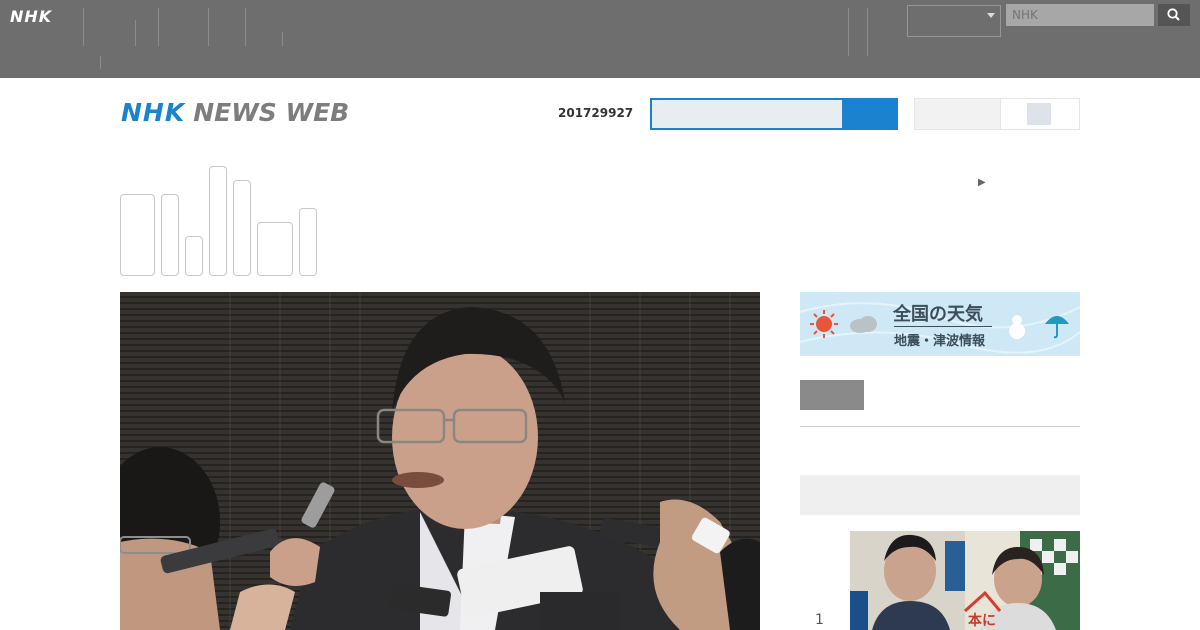 The image size is (1200, 630). What do you see at coordinates (954, 21) in the screenshot?
I see `region-select` at bounding box center [954, 21].